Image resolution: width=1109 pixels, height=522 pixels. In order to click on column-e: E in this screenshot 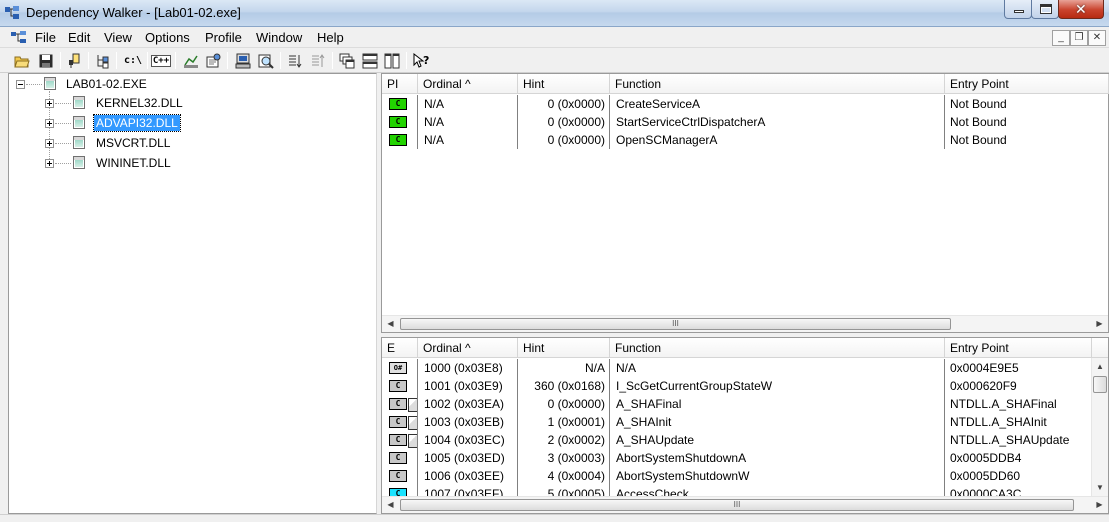, I will do `click(400, 348)`.